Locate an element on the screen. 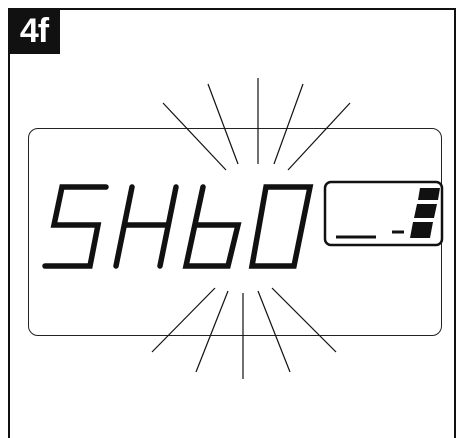 This screenshot has height=438, width=470. lcd-digit-b is located at coordinates (212, 226).